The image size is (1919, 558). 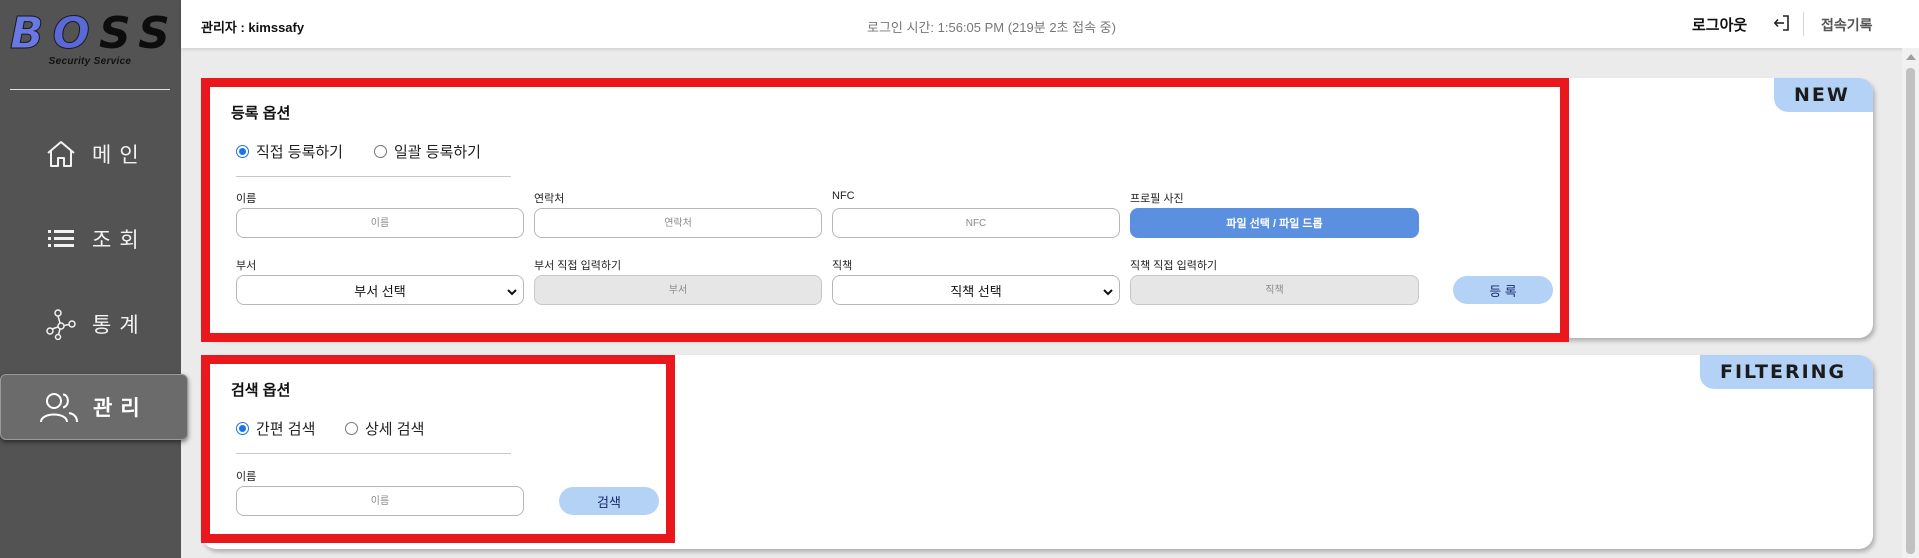 I want to click on dept-direct-label: 부서 직접 입력하기, so click(x=578, y=266).